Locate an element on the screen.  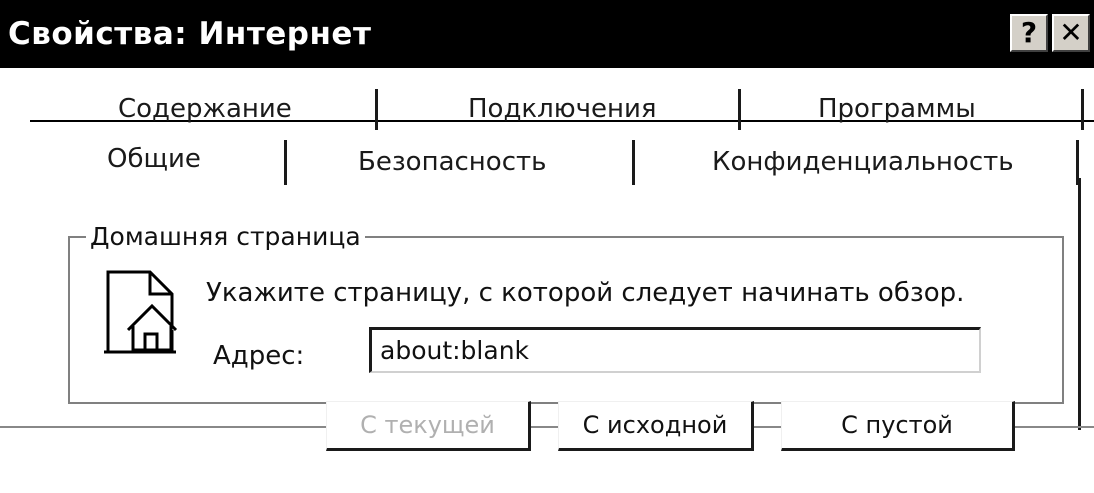
tab-privacy: Конфиденциальность is located at coordinates (863, 162).